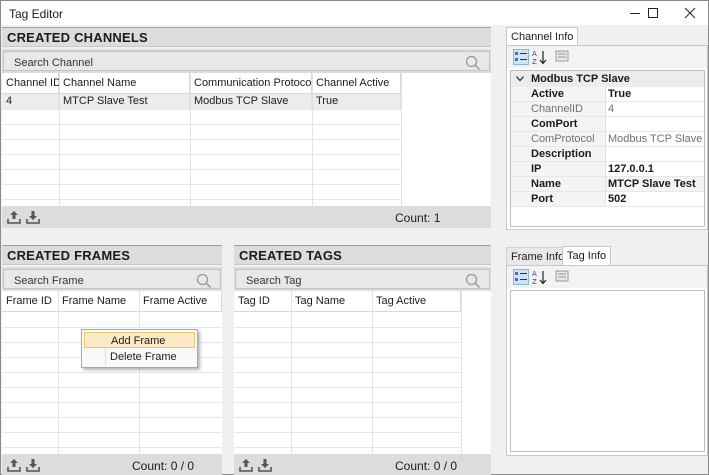  Describe the element at coordinates (246, 61) in the screenshot. I see `channel-search-input: Search Channel` at that location.